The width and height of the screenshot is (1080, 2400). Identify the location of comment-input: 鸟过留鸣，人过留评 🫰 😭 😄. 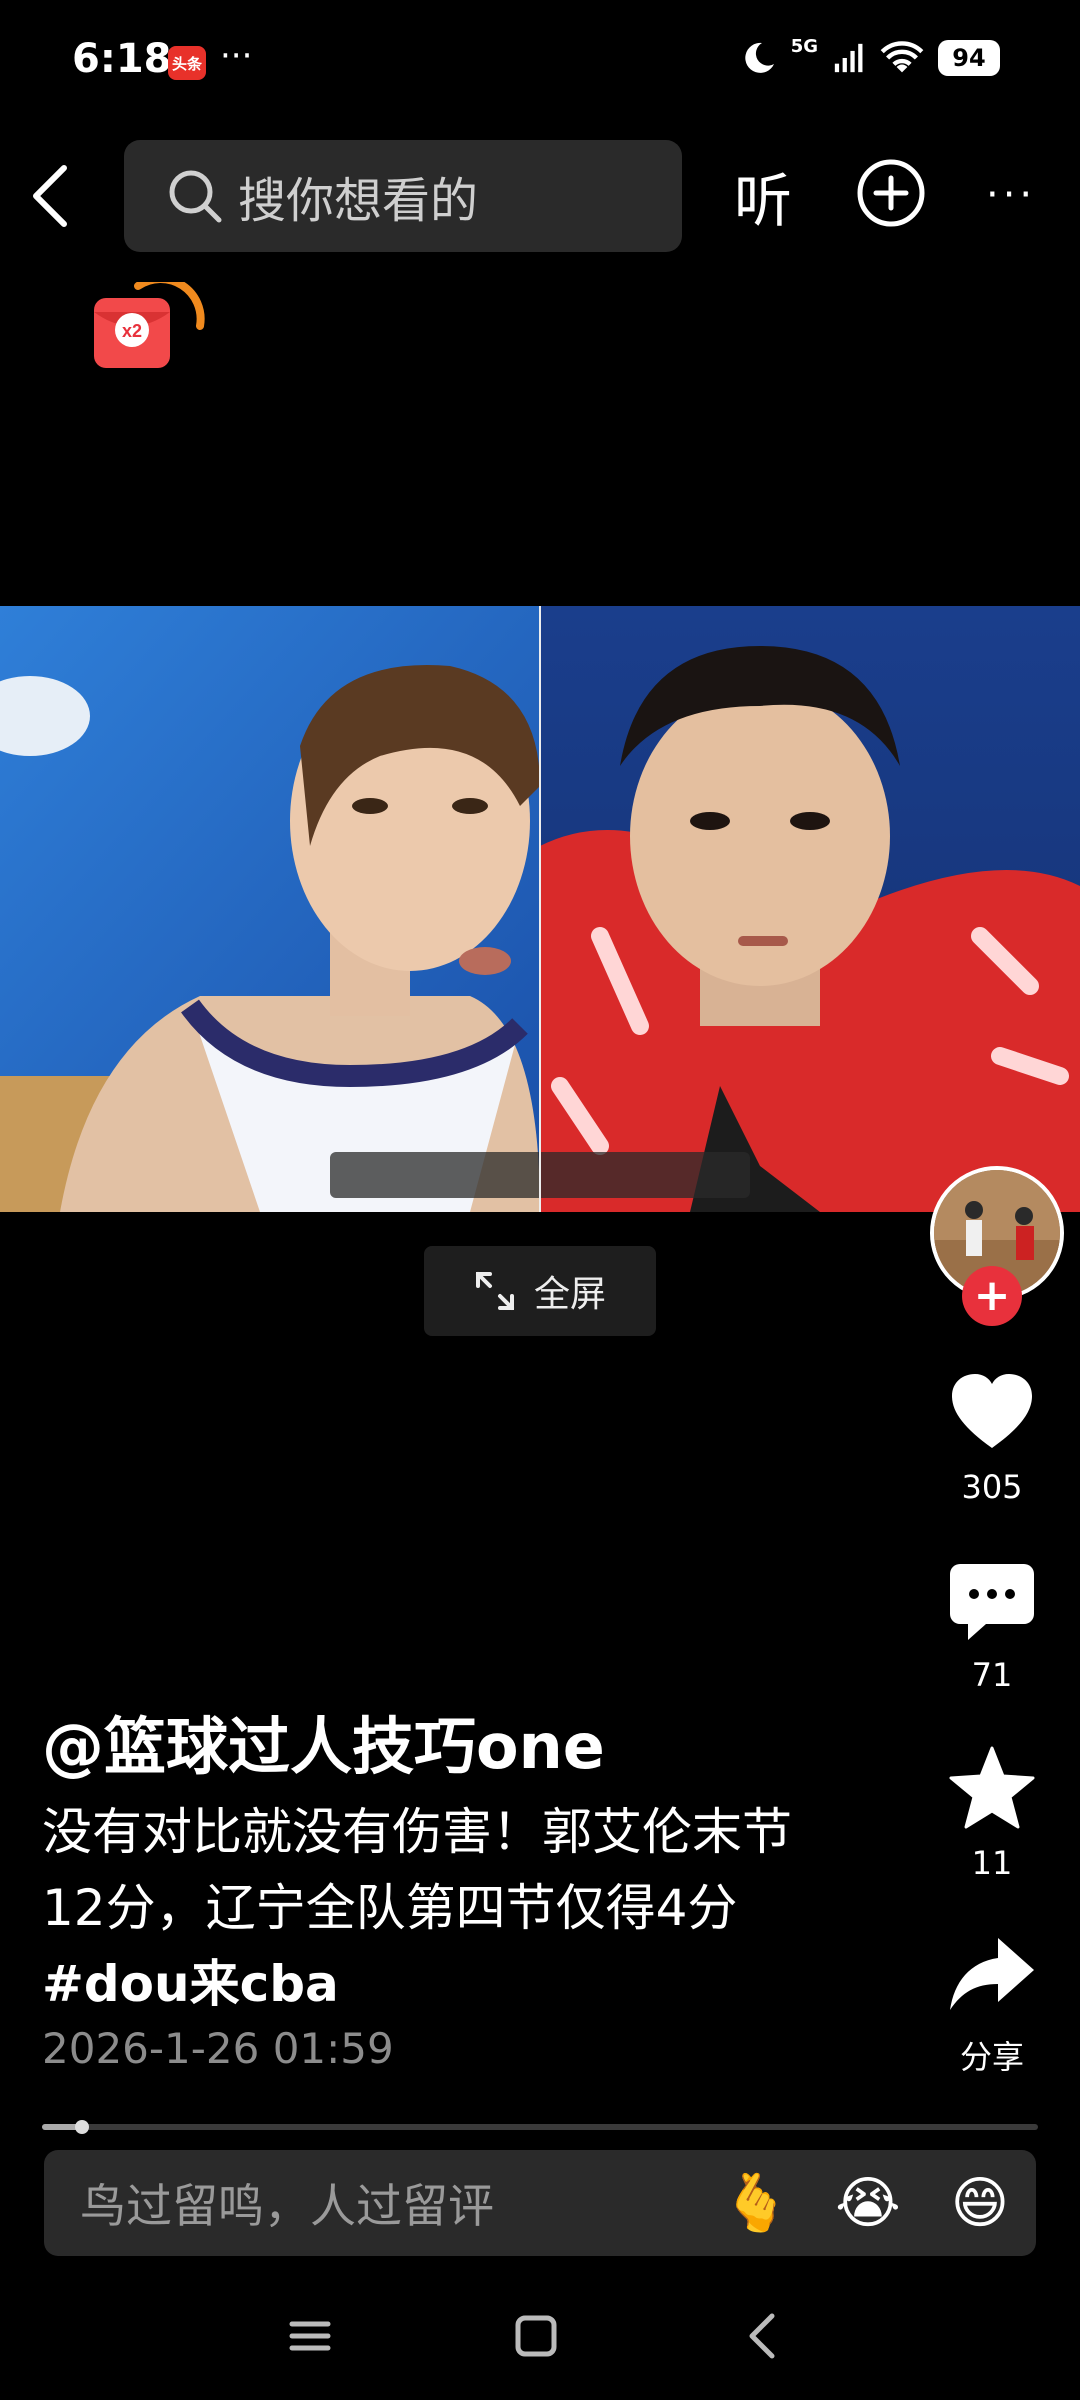
(540, 2203).